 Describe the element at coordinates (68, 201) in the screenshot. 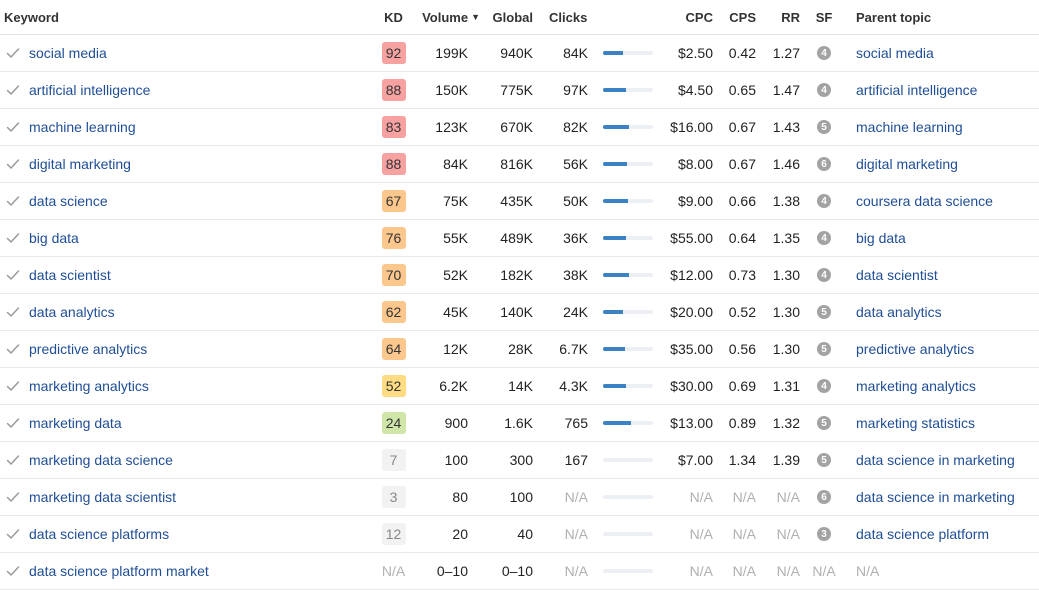

I see `keyword-link: data science` at that location.